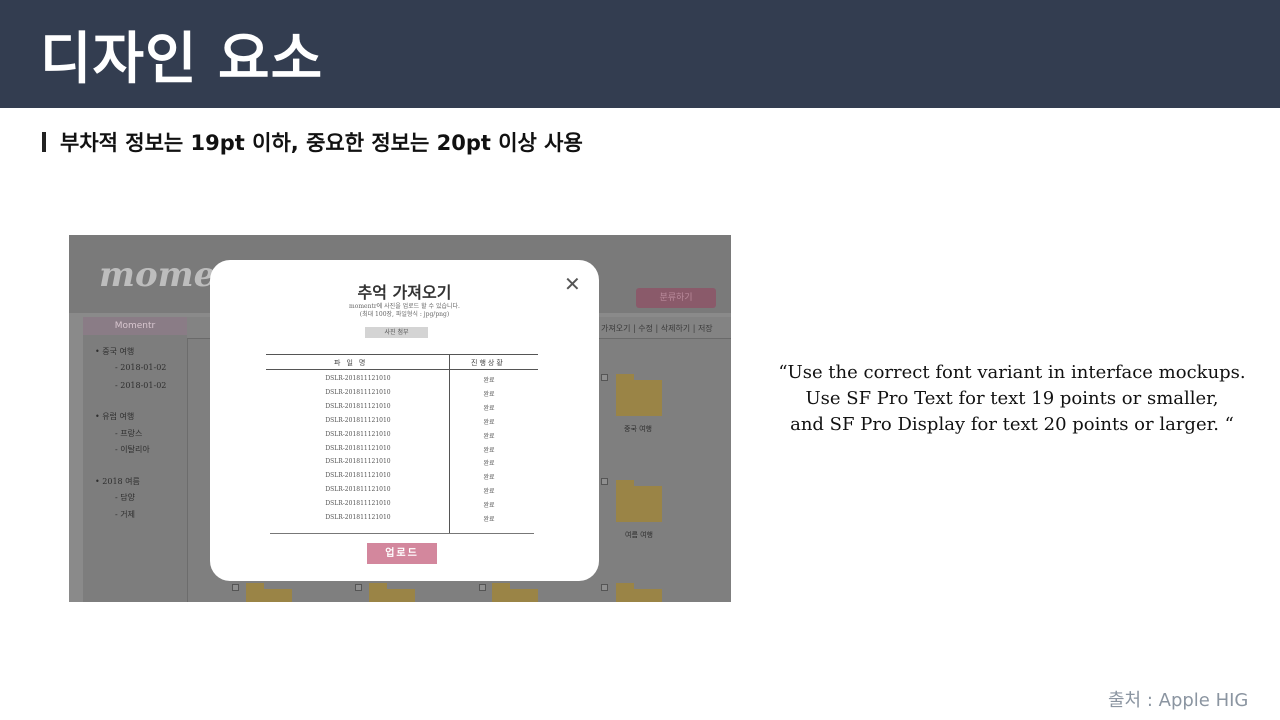 This screenshot has width=1280, height=720. Describe the element at coordinates (182, 59) in the screenshot. I see `slide-title: 디자인 요소` at that location.